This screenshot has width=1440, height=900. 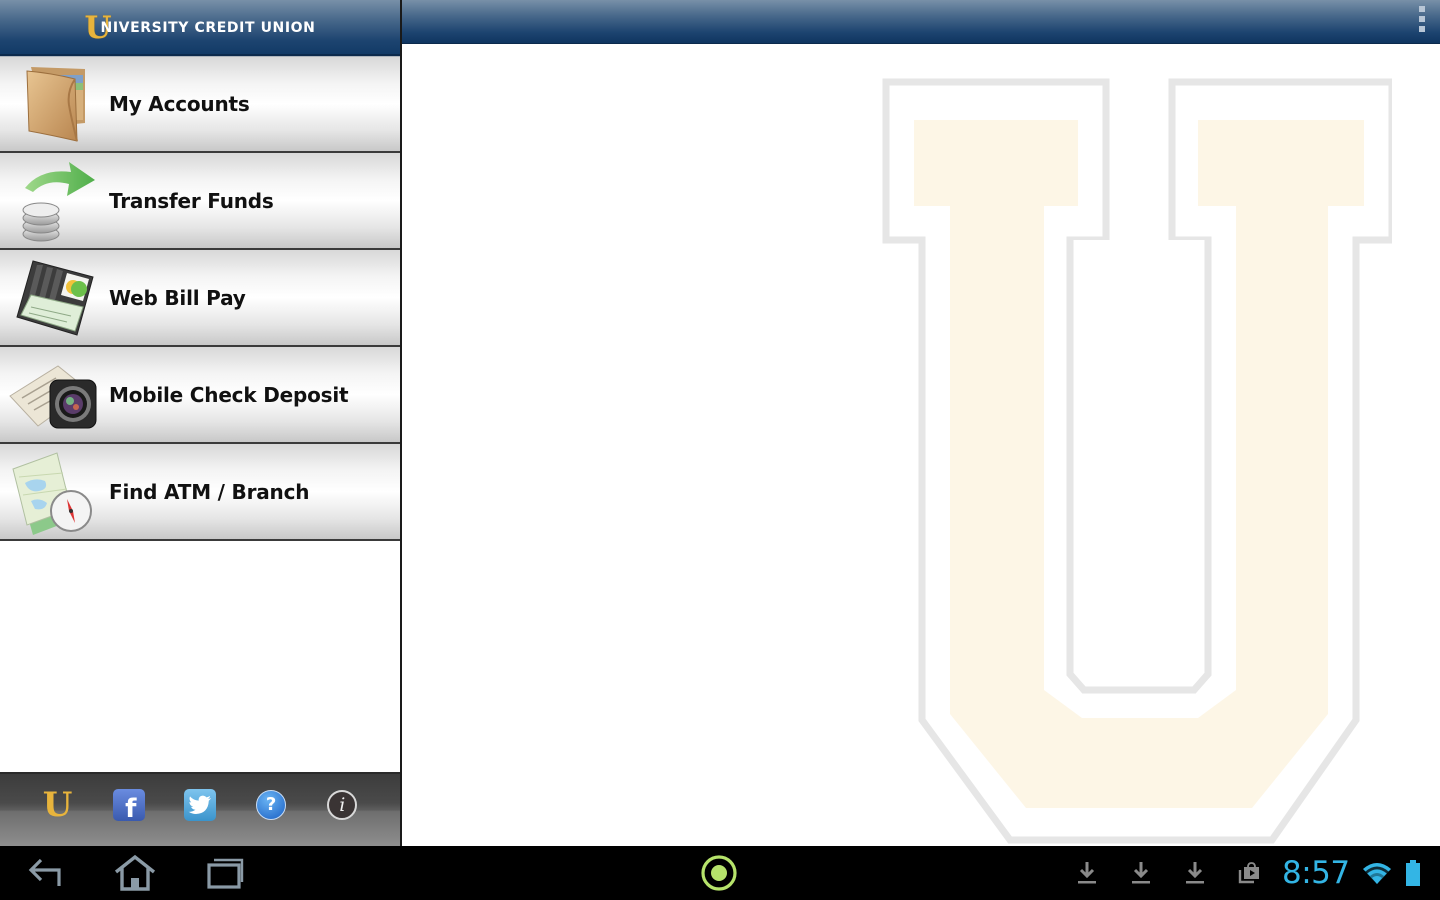 I want to click on launcher-button, so click(x=719, y=873).